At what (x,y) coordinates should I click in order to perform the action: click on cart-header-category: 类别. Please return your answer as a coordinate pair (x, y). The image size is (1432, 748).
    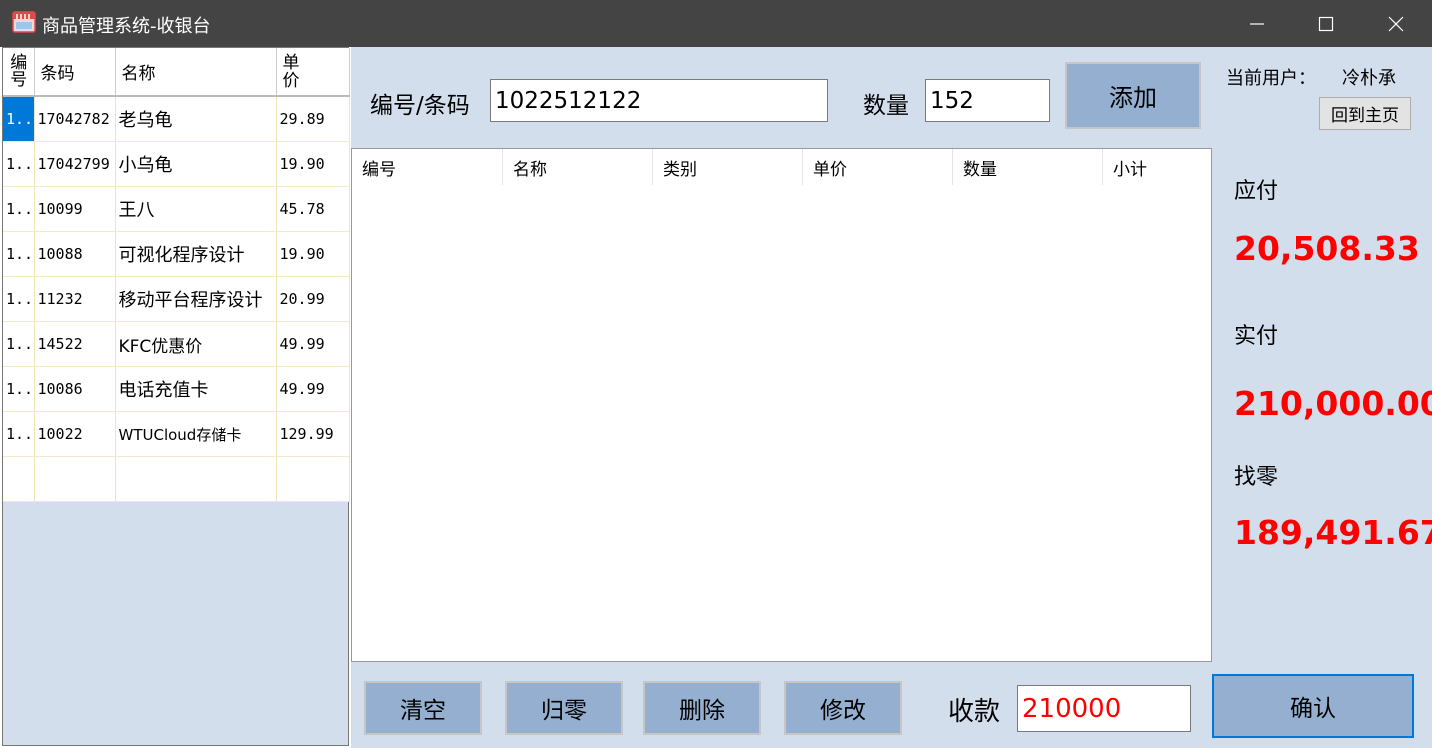
    Looking at the image, I should click on (728, 167).